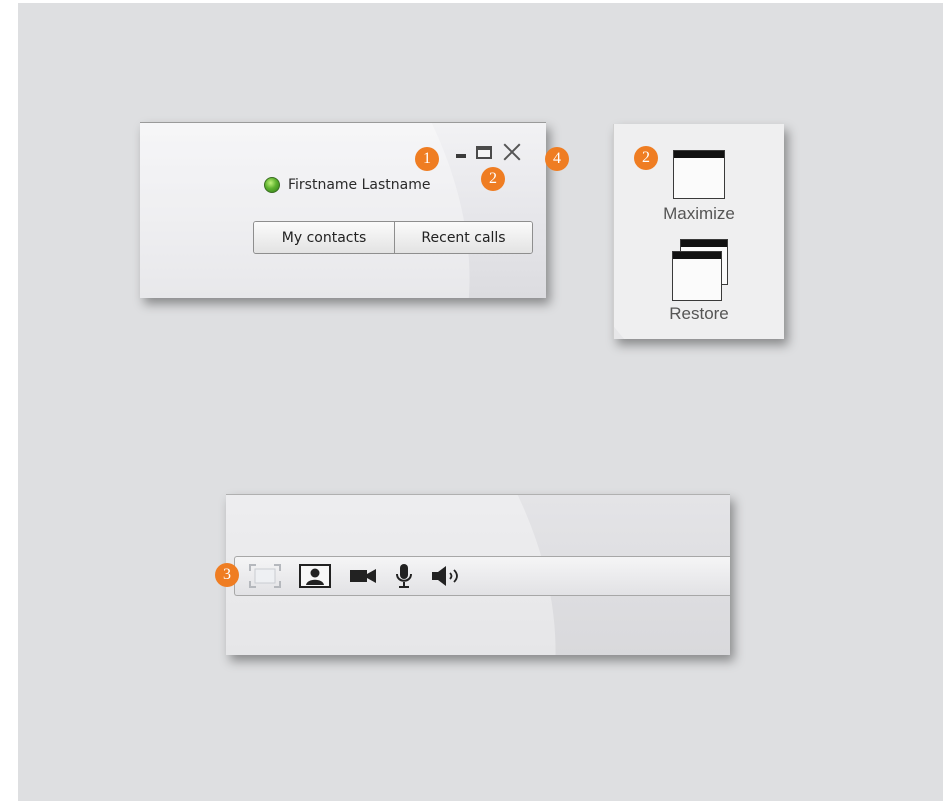 This screenshot has width=943, height=801. What do you see at coordinates (699, 313) in the screenshot?
I see `restore-label: Restore` at bounding box center [699, 313].